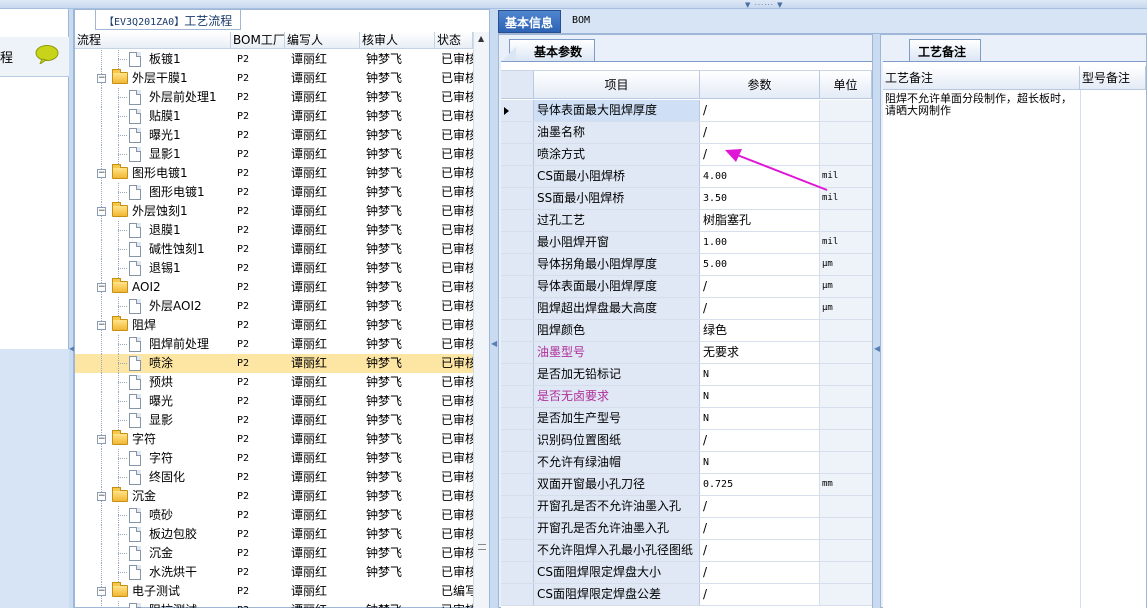 The image size is (1147, 608). Describe the element at coordinates (153, 420) in the screenshot. I see `tree-node: 显影` at that location.